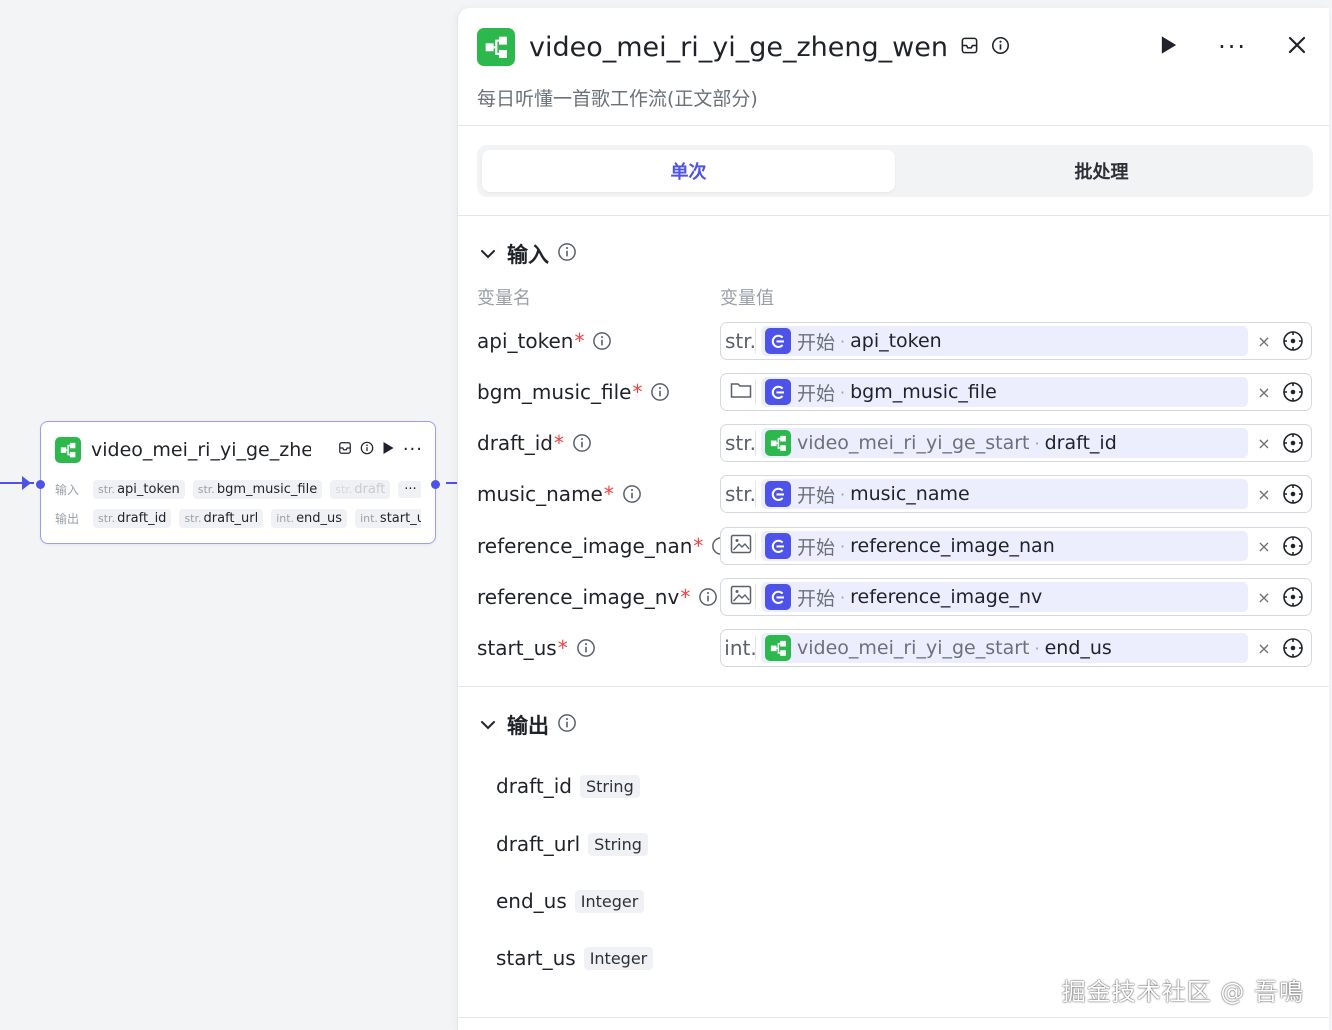 This screenshot has height=1030, width=1332. Describe the element at coordinates (536, 958) in the screenshot. I see `output-name: start_us` at that location.